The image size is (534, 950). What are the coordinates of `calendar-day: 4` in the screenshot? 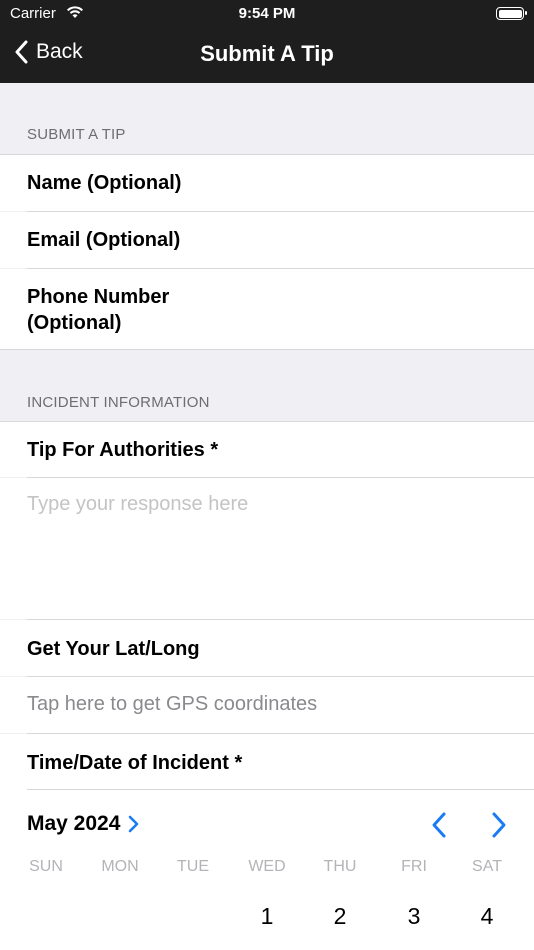 It's located at (487, 916).